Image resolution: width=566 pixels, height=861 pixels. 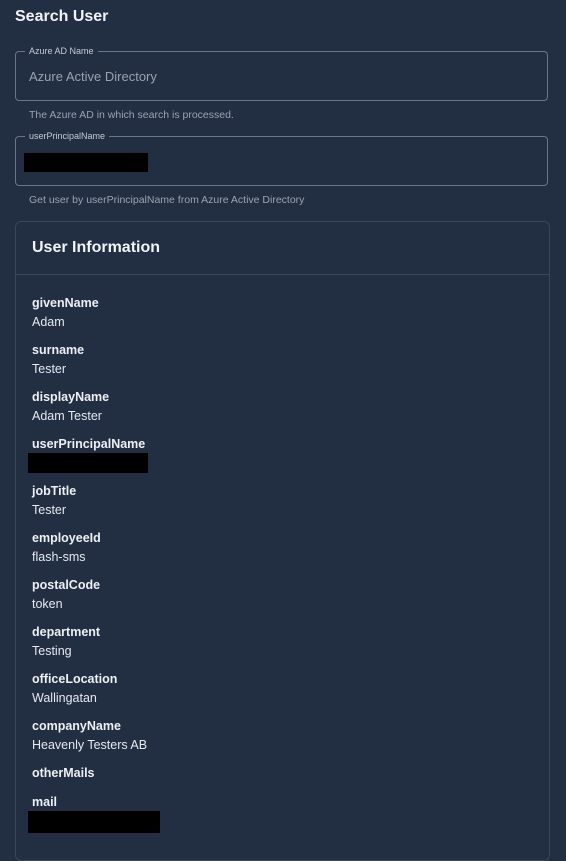 I want to click on info-value: Adam, so click(x=48, y=322).